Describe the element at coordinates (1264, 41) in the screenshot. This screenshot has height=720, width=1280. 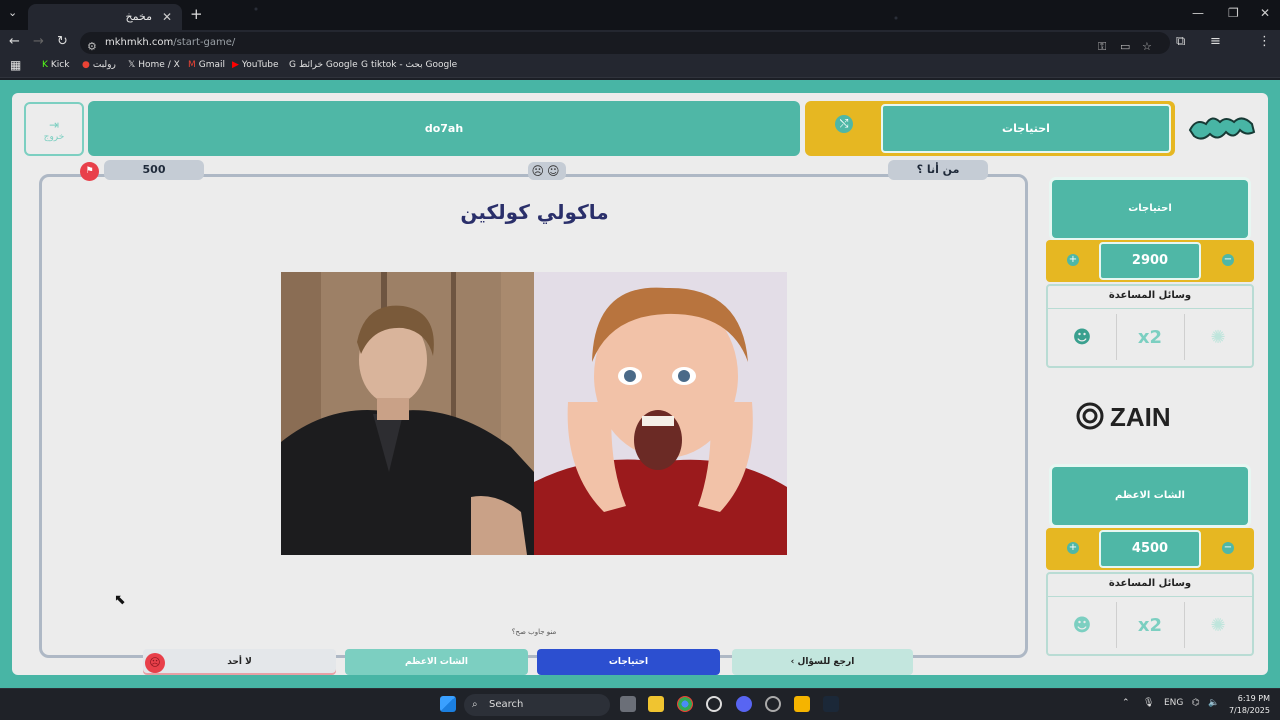
I see `menu-icon: ⋮` at that location.